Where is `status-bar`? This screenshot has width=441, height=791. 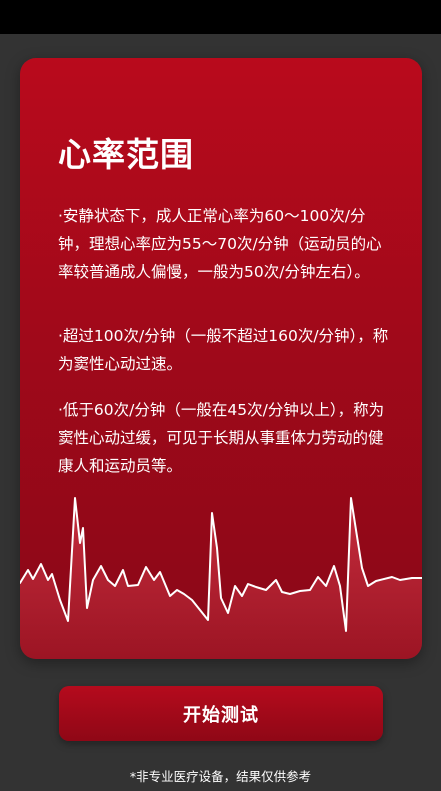
status-bar is located at coordinates (220, 17).